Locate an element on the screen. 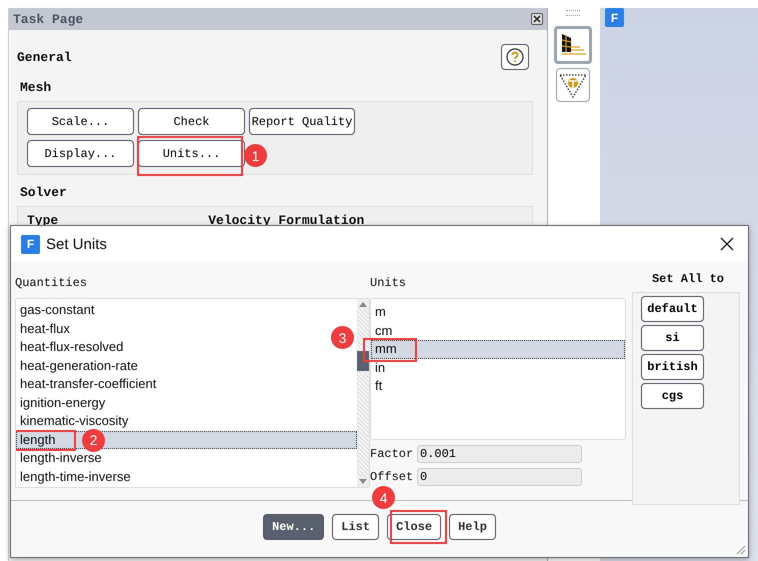 The width and height of the screenshot is (758, 561). triangle-icon is located at coordinates (573, 85).